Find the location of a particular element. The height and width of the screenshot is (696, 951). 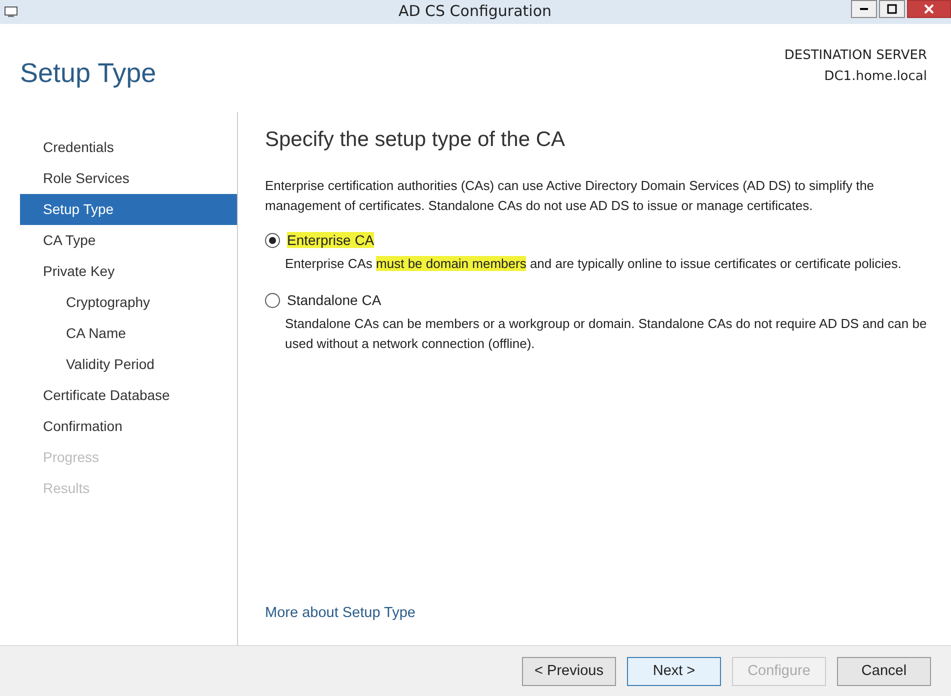

radio-label: Standalone CA is located at coordinates (334, 300).